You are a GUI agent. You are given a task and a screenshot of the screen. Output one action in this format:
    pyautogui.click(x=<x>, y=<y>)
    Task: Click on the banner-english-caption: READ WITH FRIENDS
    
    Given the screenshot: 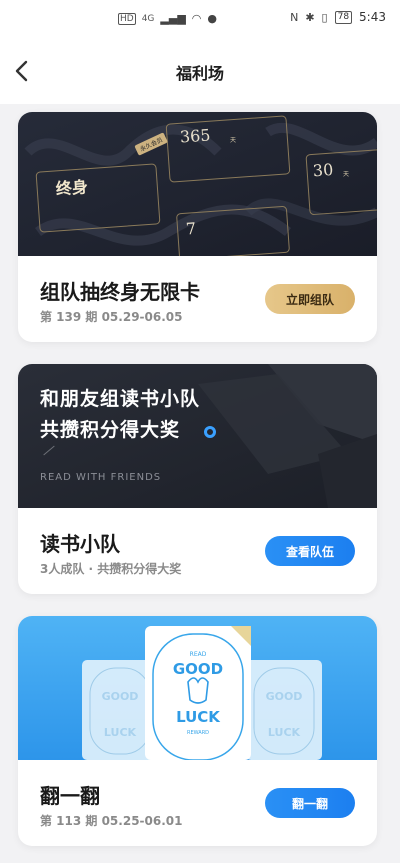 What is the action you would take?
    pyautogui.click(x=101, y=477)
    